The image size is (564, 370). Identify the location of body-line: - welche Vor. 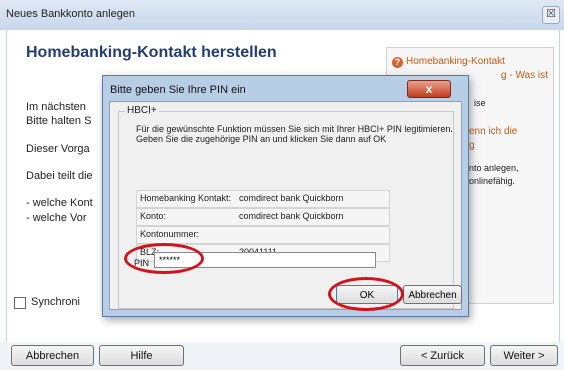
(56, 218).